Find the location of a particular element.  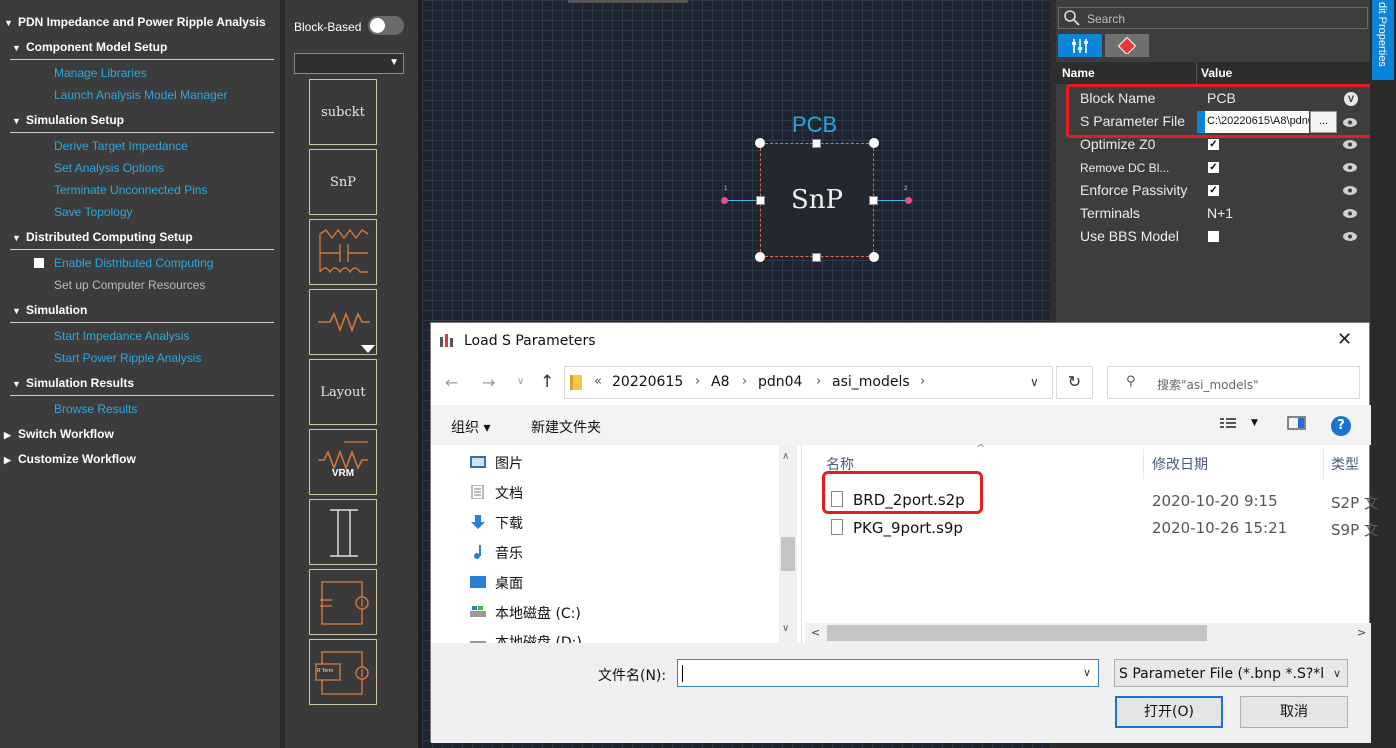

tile-lc-network is located at coordinates (343, 252).